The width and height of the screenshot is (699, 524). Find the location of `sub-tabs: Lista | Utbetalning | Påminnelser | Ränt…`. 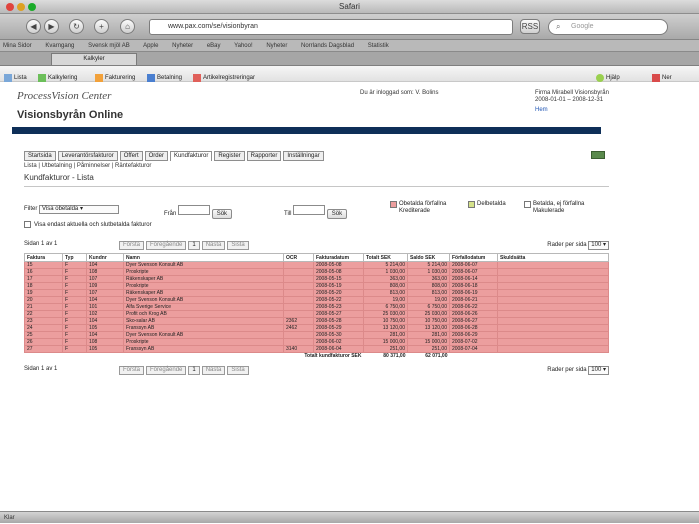

sub-tabs: Lista | Utbetalning | Påminnelser | Ränt… is located at coordinates (87, 166).